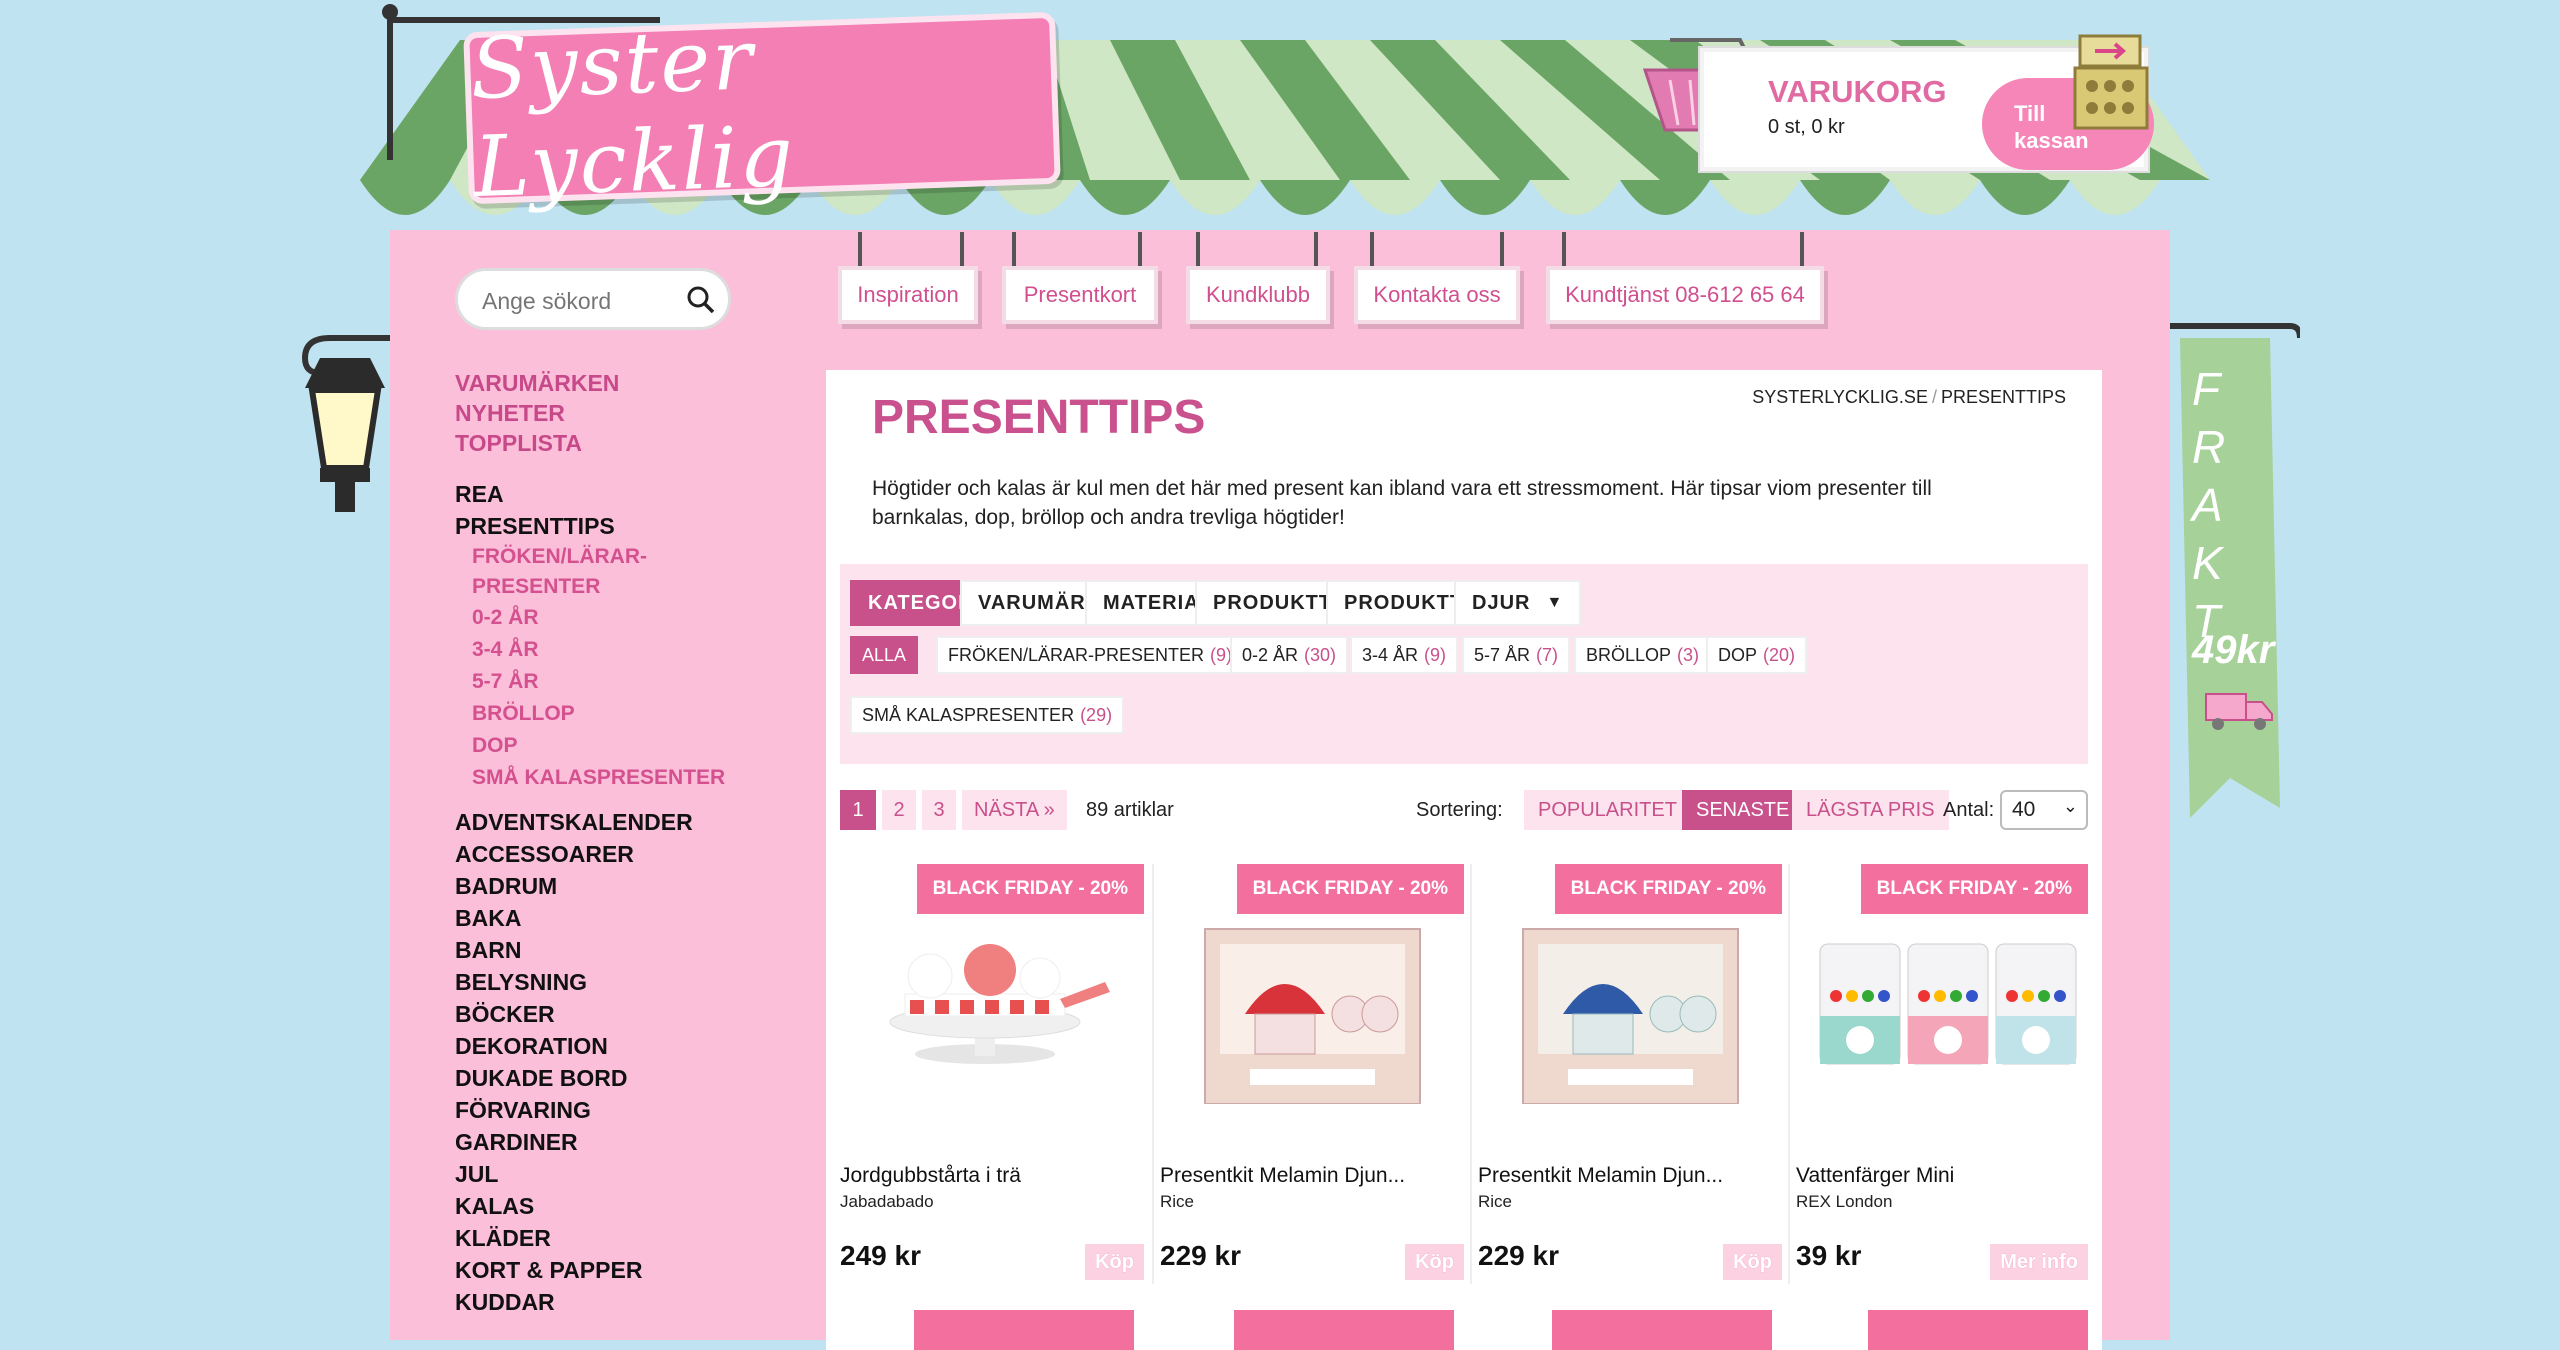 This screenshot has height=1350, width=2560. I want to click on chip-5-7-count: (7), so click(1547, 654).